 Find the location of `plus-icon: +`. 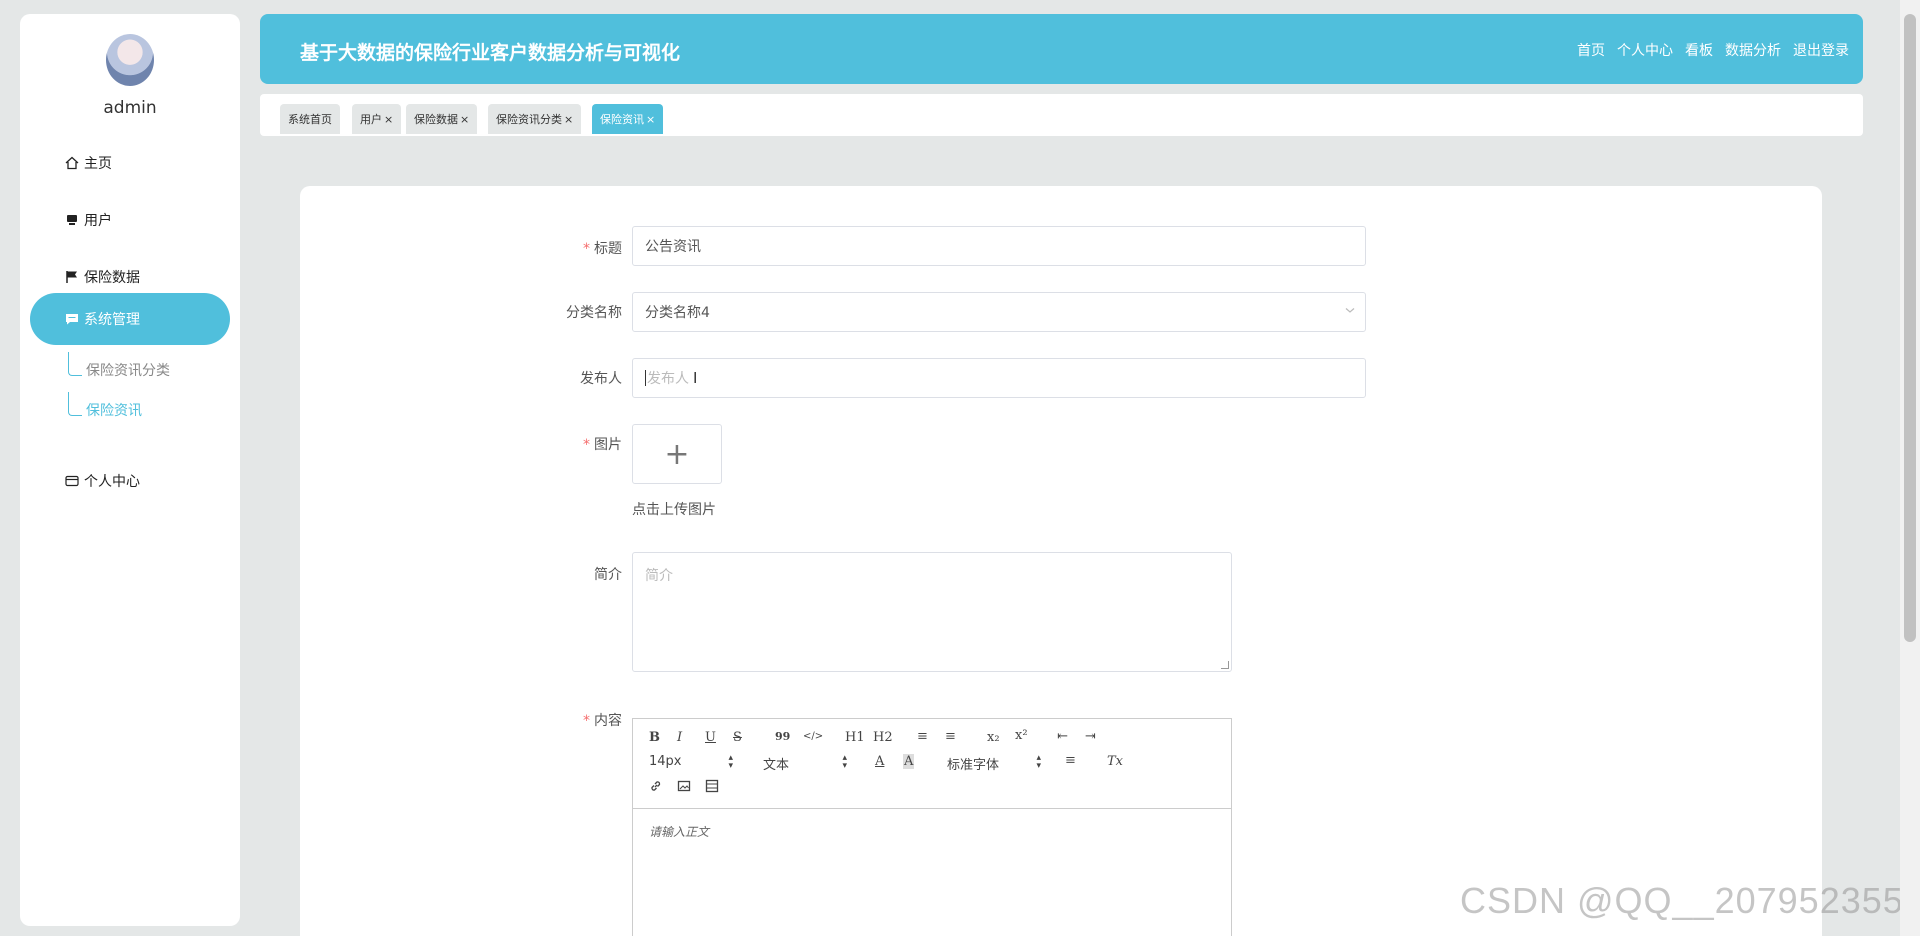

plus-icon: + is located at coordinates (677, 454).